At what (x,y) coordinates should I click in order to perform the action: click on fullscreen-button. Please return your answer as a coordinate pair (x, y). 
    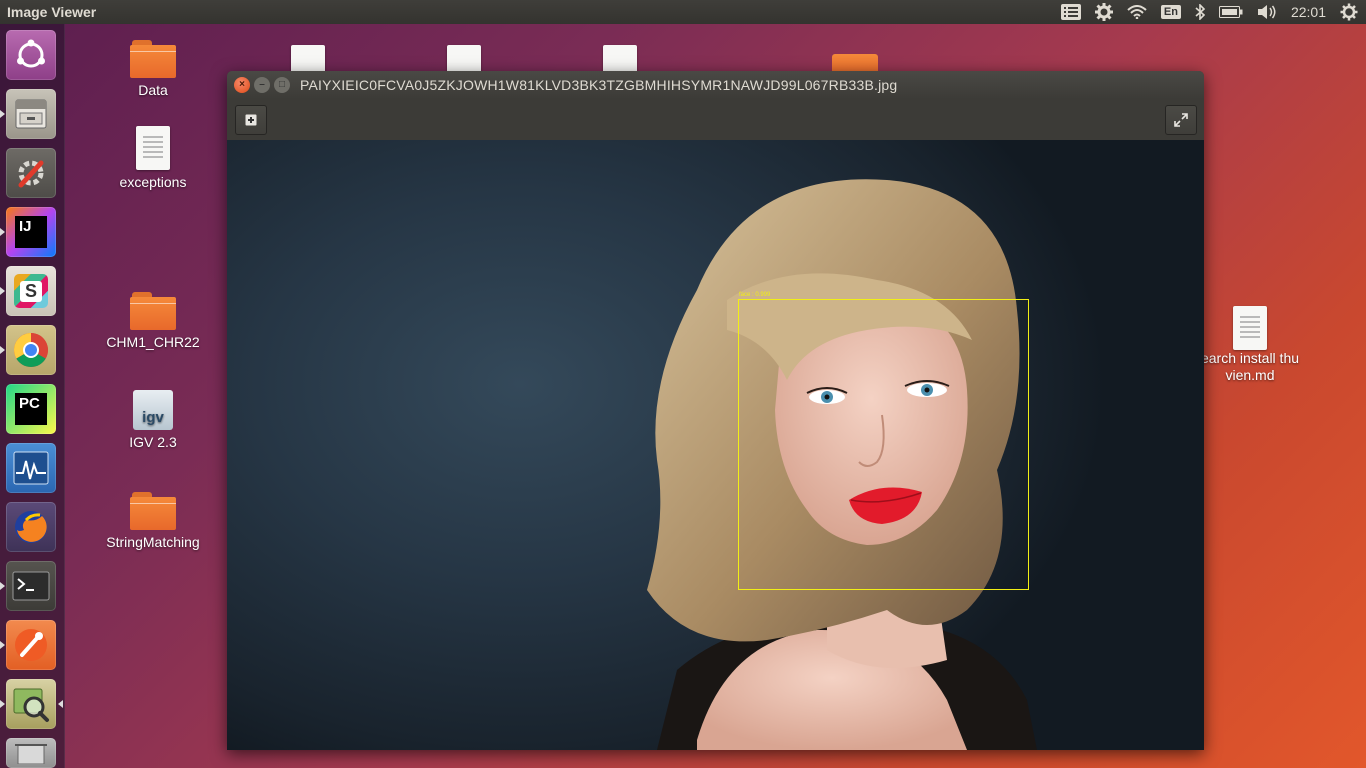
    Looking at the image, I should click on (1181, 120).